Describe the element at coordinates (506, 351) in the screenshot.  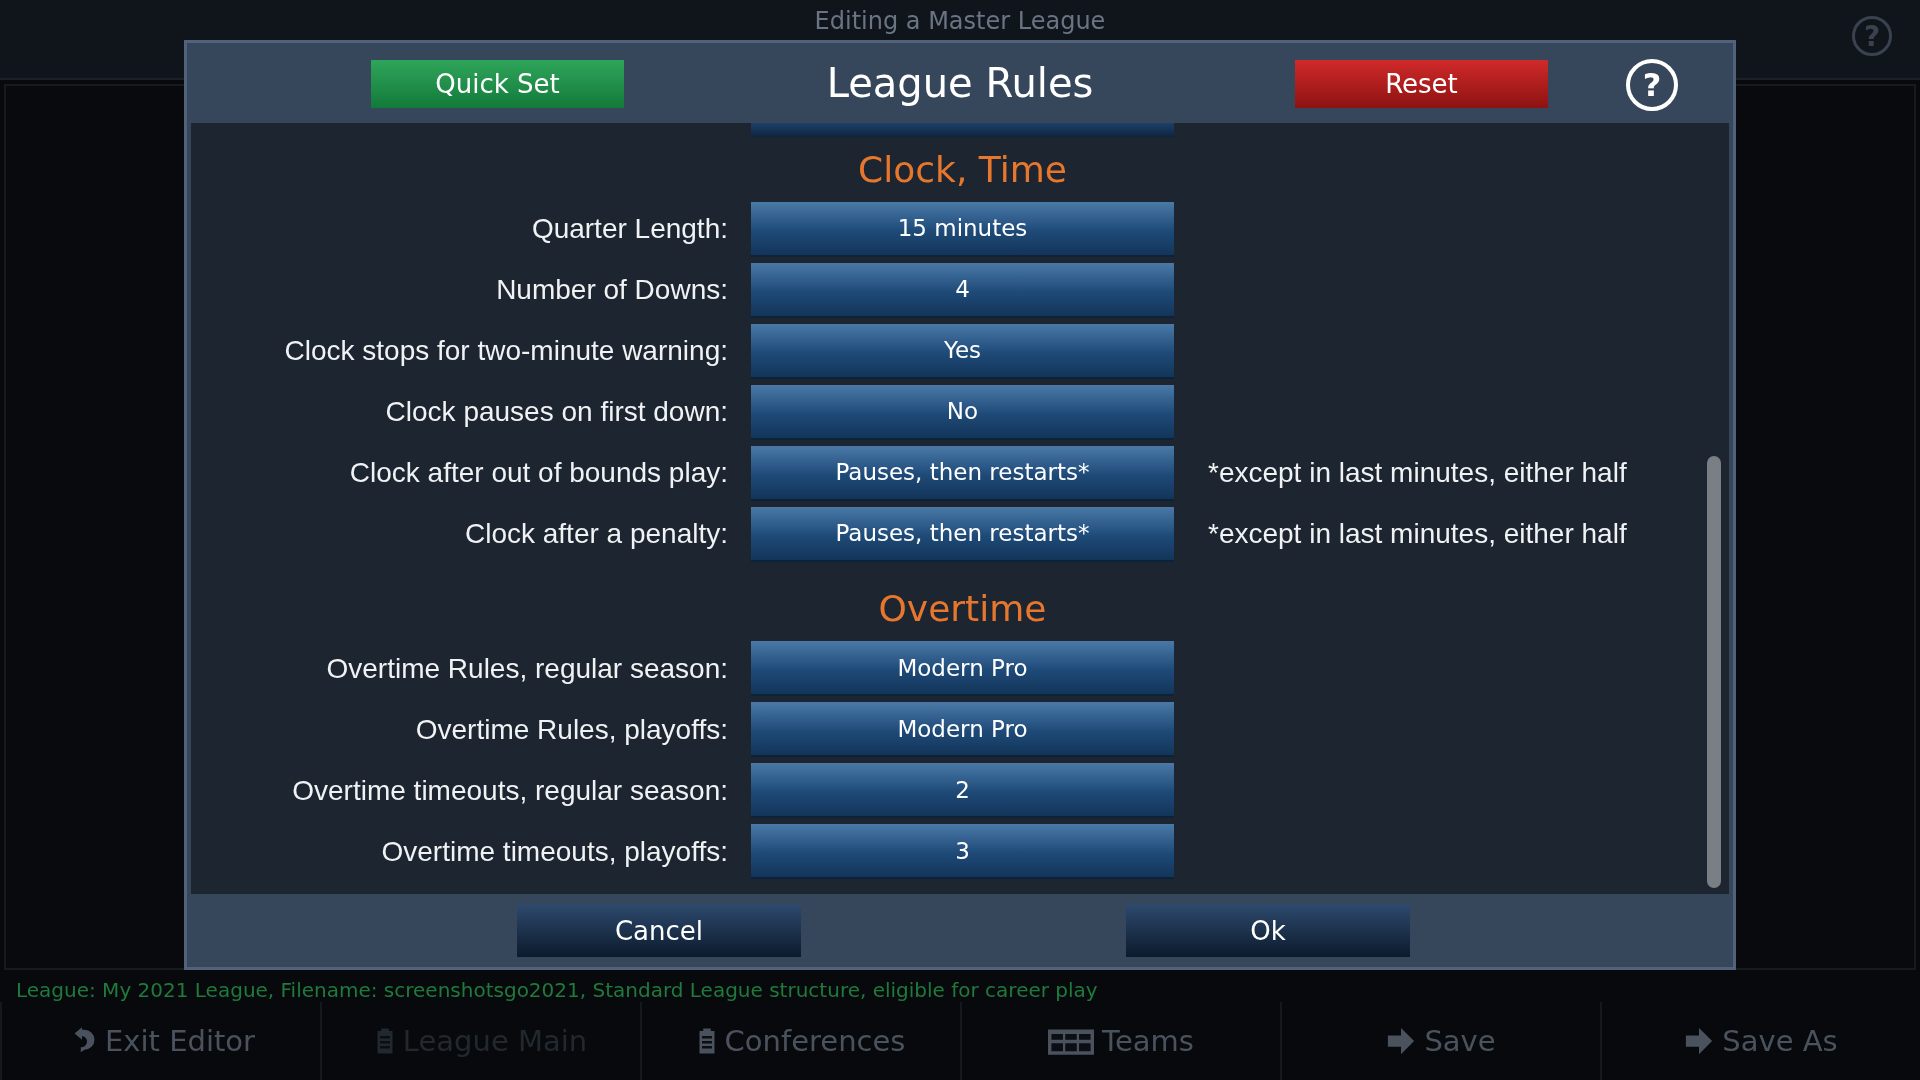
I see `setting-label: Clock stops for two-minute warning:` at that location.